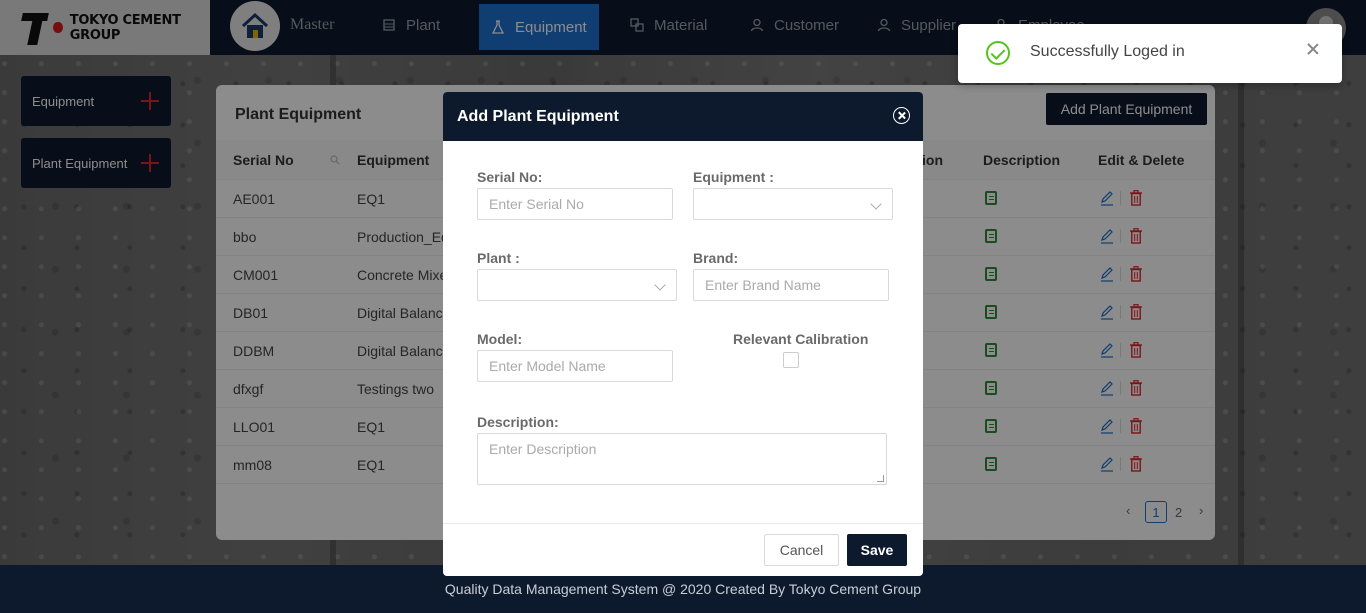 This screenshot has width=1366, height=613. I want to click on relevant-calibration-checkbox, so click(791, 360).